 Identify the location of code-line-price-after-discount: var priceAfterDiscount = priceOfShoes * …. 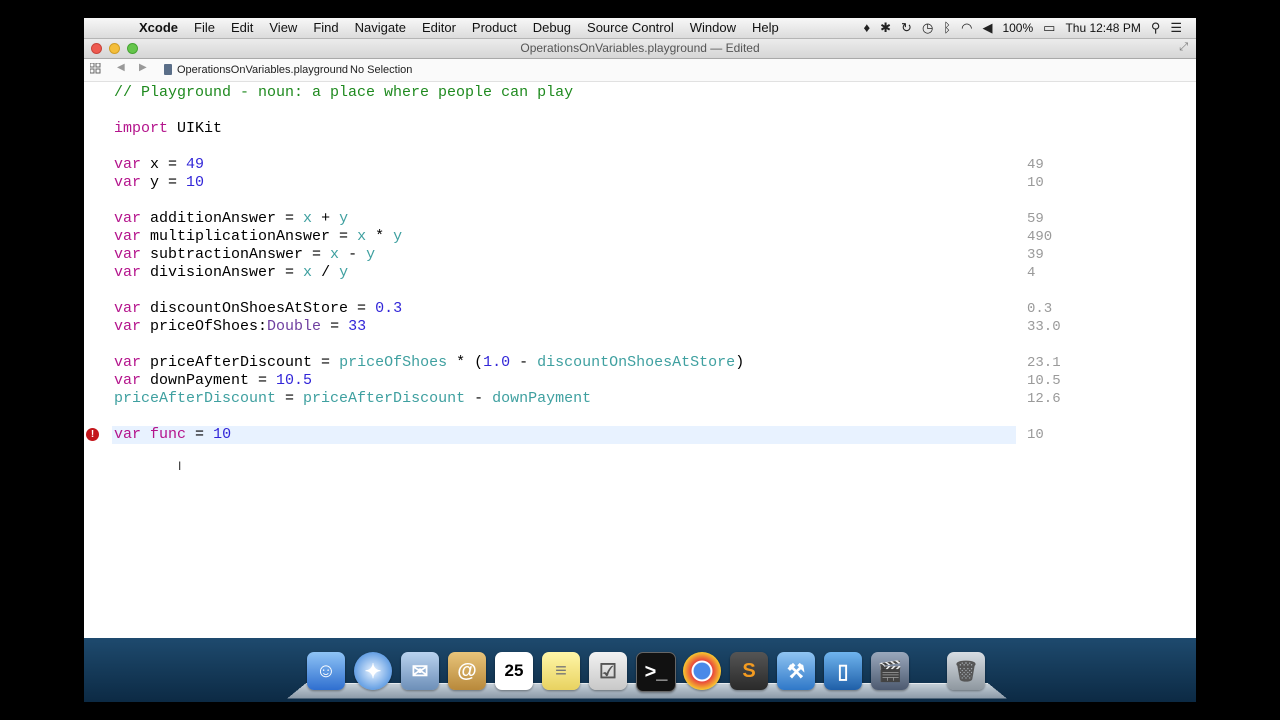
(429, 362).